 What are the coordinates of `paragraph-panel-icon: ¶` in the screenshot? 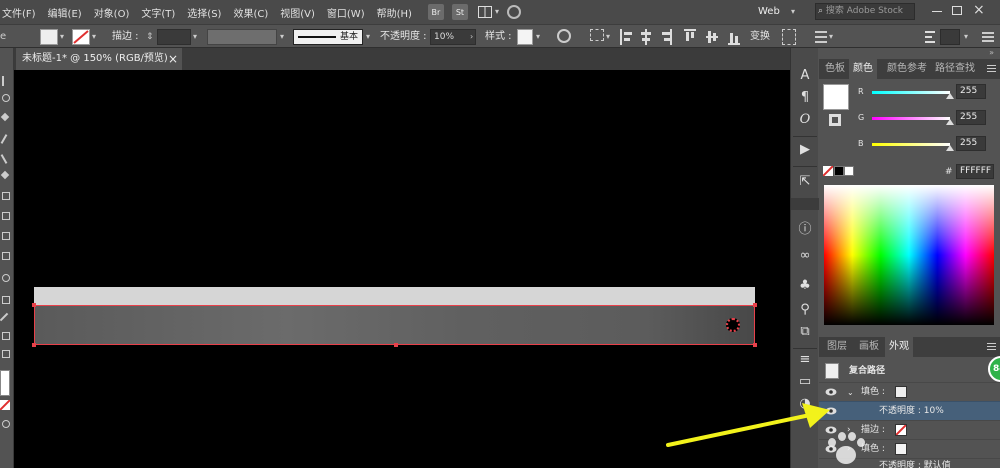 It's located at (805, 98).